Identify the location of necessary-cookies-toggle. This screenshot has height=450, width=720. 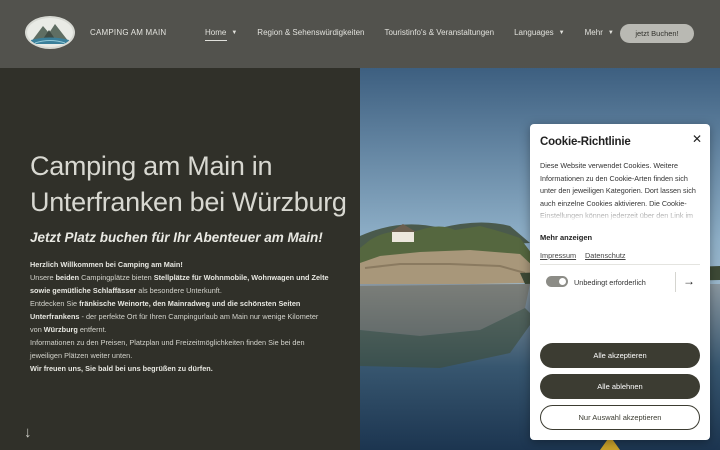
(557, 281).